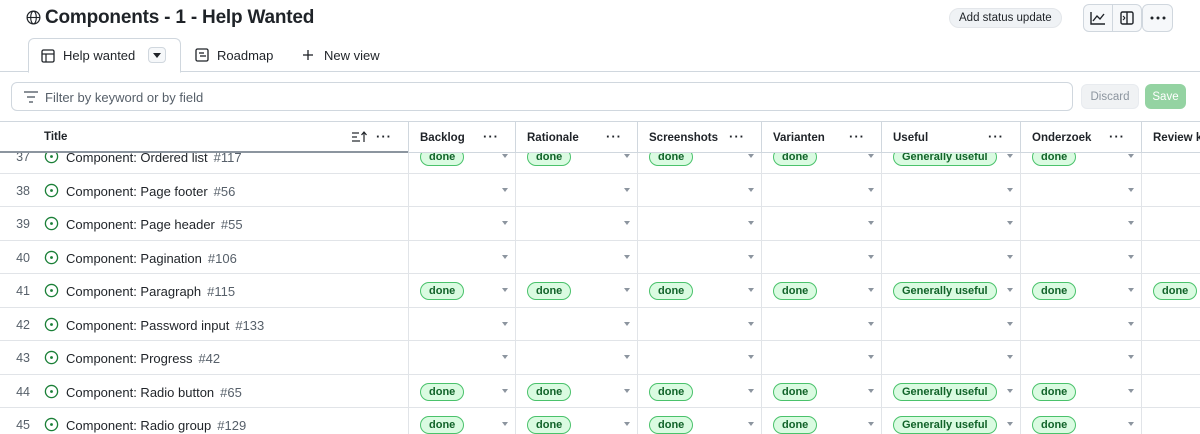 This screenshot has height=434, width=1200. Describe the element at coordinates (1110, 96) in the screenshot. I see `discard-button: Discard` at that location.